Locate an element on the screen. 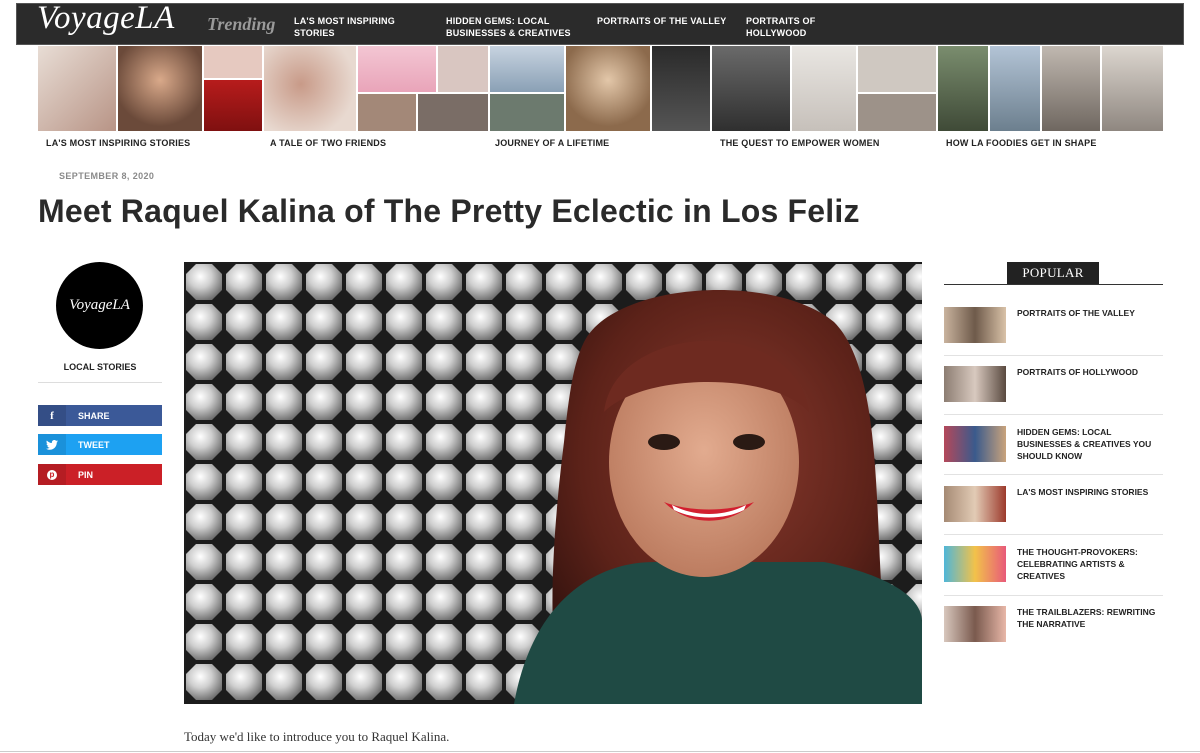 This screenshot has height=753, width=1200. trending-image-strip is located at coordinates (600, 88).